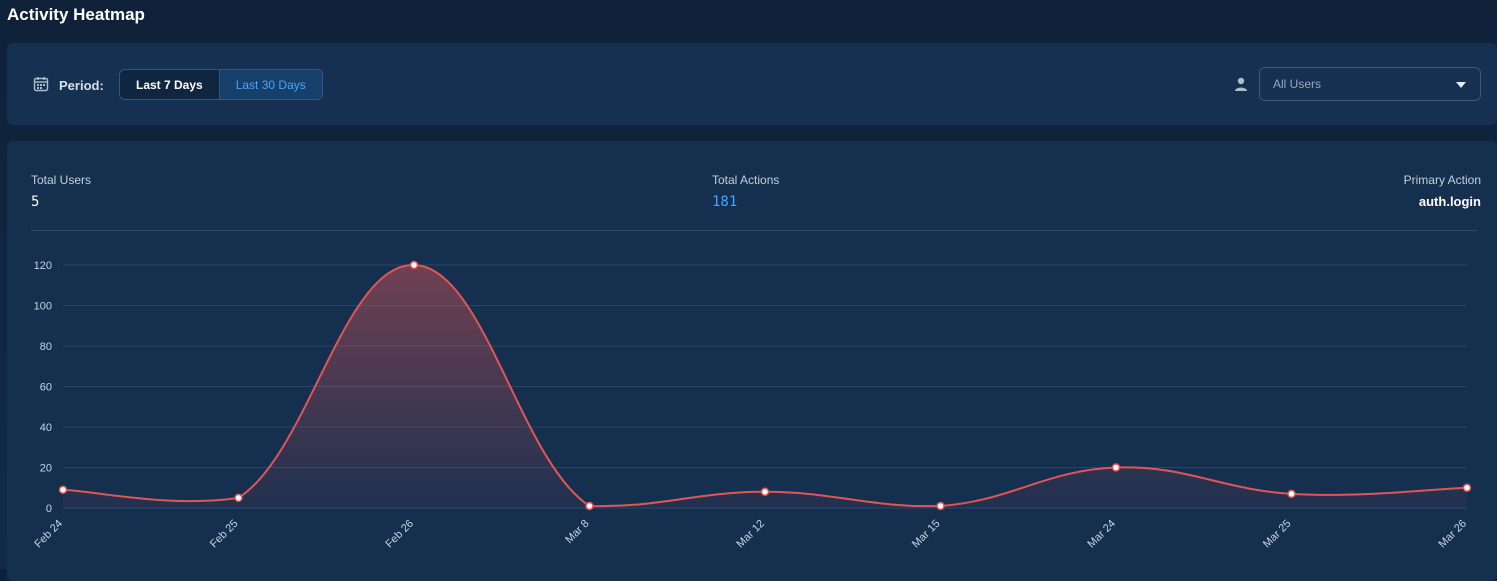 The height and width of the screenshot is (581, 1497). I want to click on x-tick-label: Mar 24, so click(1101, 534).